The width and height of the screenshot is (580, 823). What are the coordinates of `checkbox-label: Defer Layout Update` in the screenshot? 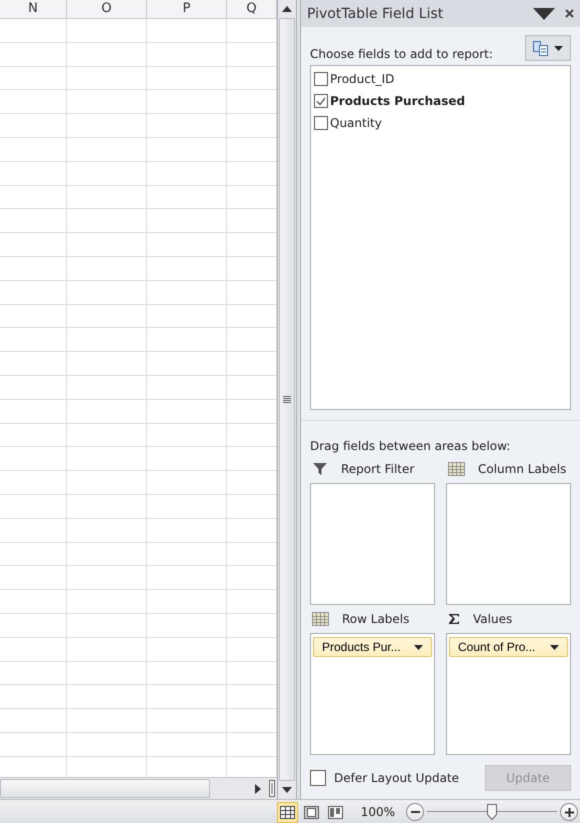 It's located at (405, 778).